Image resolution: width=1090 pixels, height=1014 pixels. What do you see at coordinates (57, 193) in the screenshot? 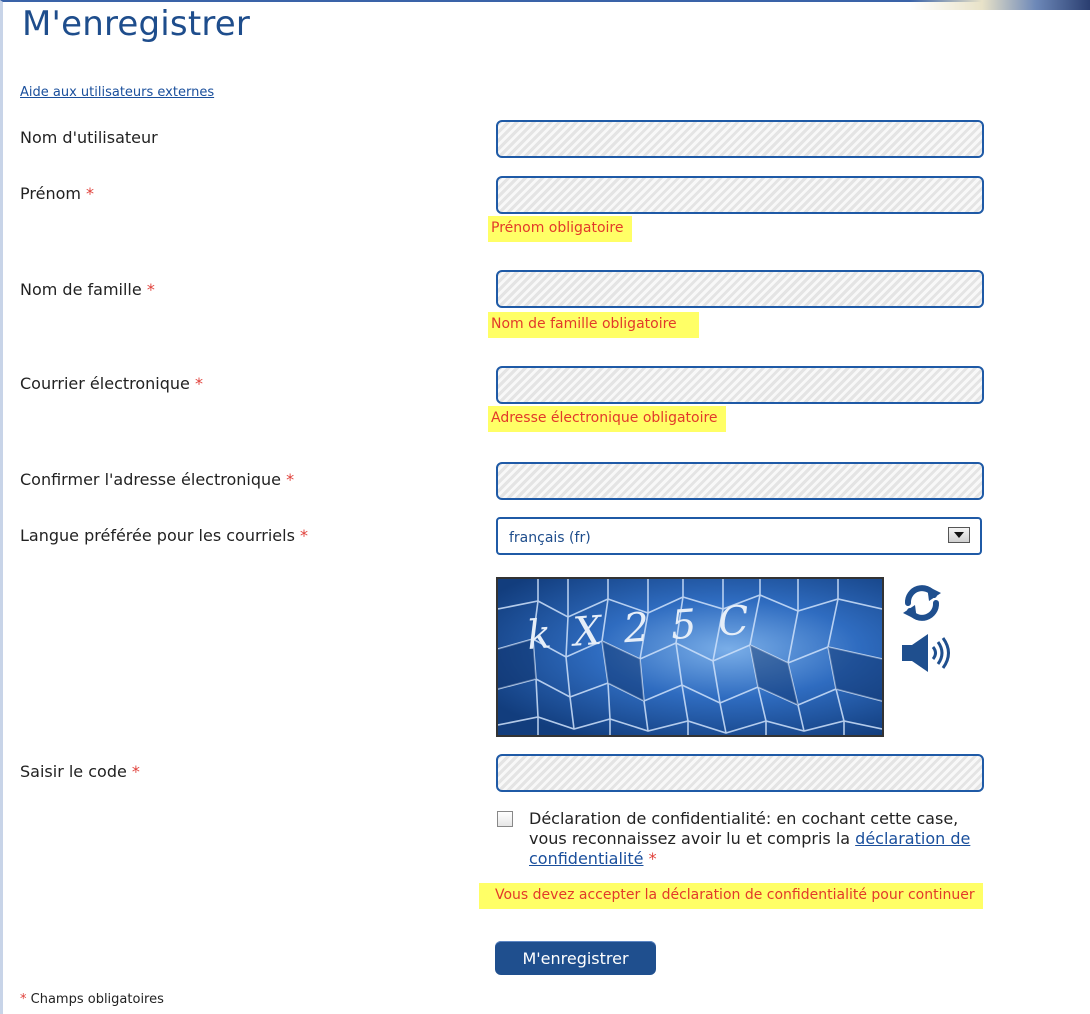
I see `first-name-label: Prénom *` at bounding box center [57, 193].